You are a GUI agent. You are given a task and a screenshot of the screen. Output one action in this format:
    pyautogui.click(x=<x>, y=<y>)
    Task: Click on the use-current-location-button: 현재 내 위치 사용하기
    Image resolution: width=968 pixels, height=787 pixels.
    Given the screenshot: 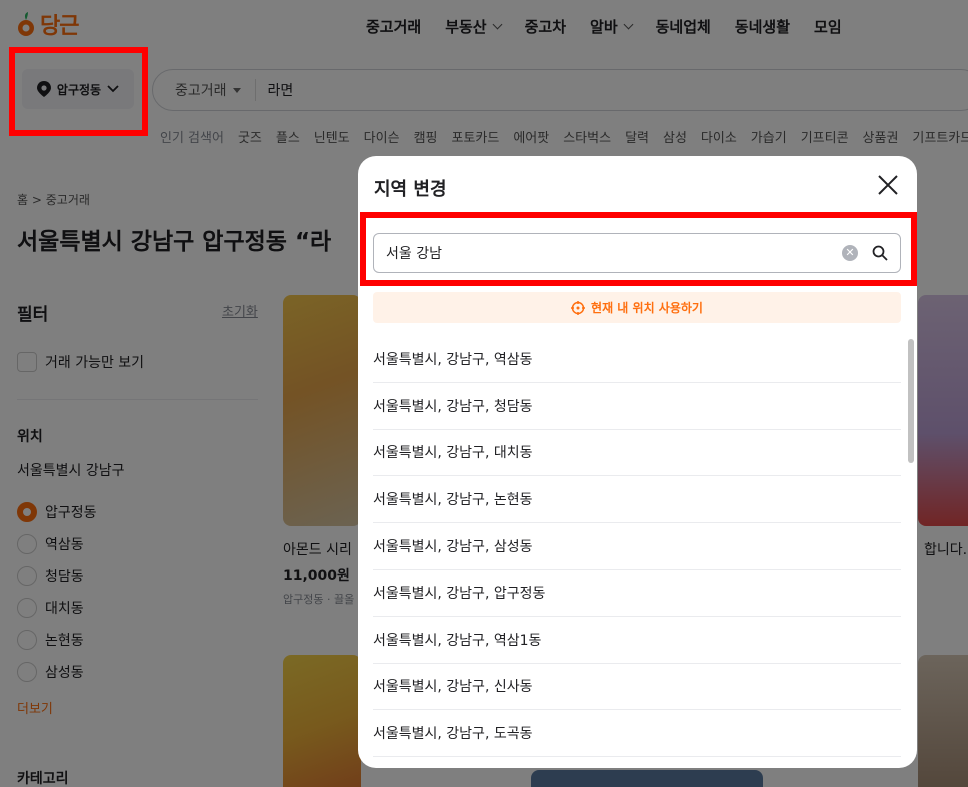 What is the action you would take?
    pyautogui.click(x=637, y=307)
    